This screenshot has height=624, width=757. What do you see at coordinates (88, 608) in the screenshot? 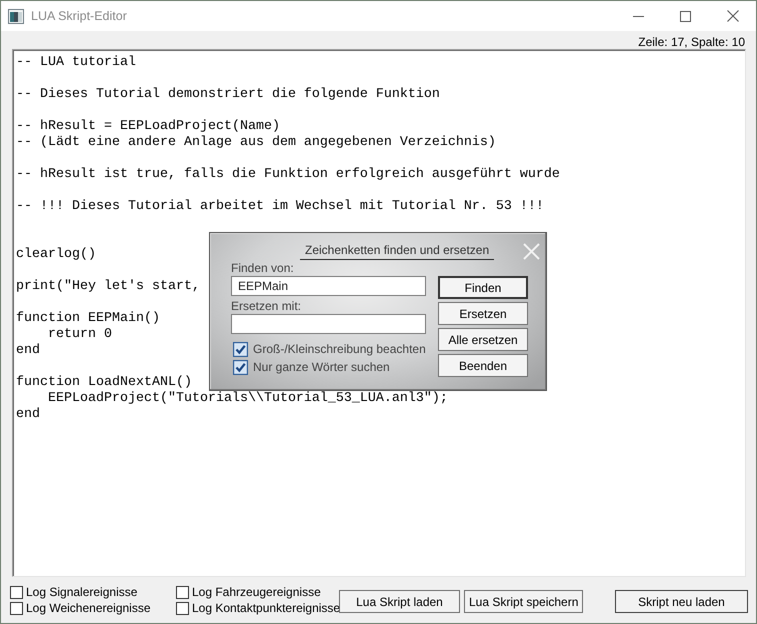
I see `checkbox-label: Log Weichenereignisse` at bounding box center [88, 608].